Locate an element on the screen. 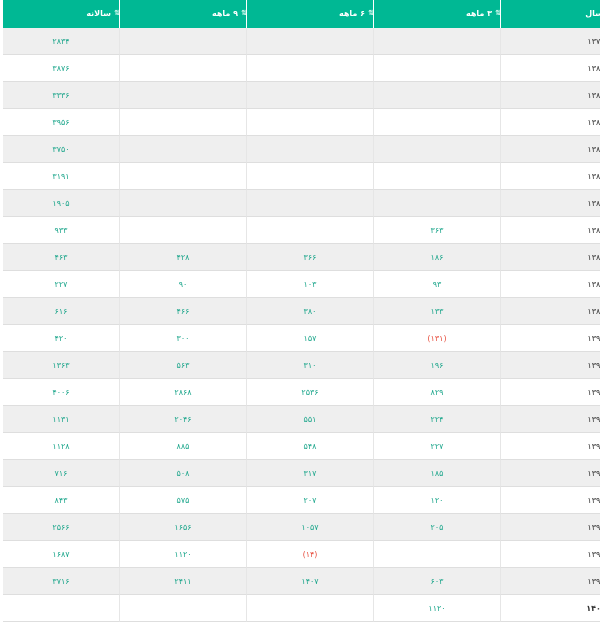  cell-q3: ۱۹۶ is located at coordinates (436, 365).